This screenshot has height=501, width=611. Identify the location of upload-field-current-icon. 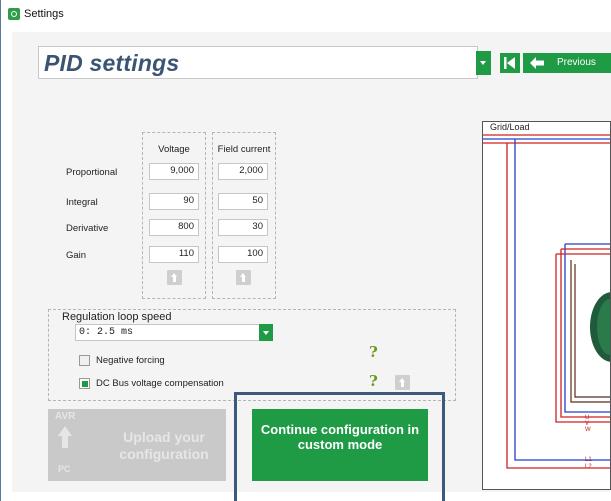
(243, 277).